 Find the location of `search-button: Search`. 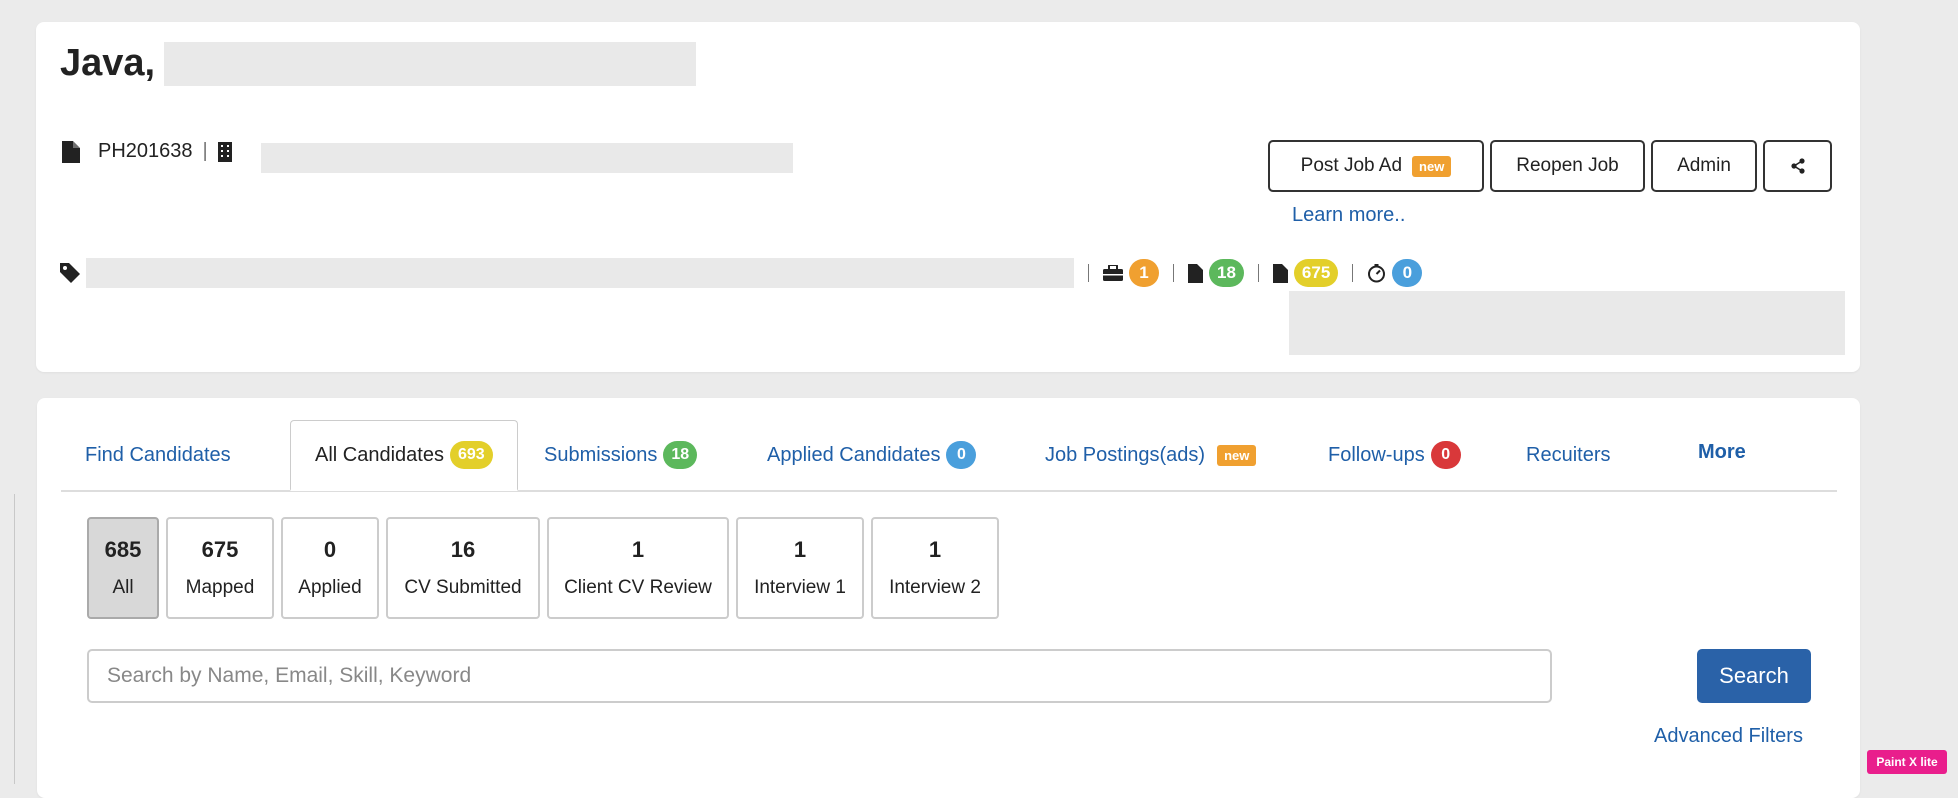

search-button: Search is located at coordinates (1754, 676).